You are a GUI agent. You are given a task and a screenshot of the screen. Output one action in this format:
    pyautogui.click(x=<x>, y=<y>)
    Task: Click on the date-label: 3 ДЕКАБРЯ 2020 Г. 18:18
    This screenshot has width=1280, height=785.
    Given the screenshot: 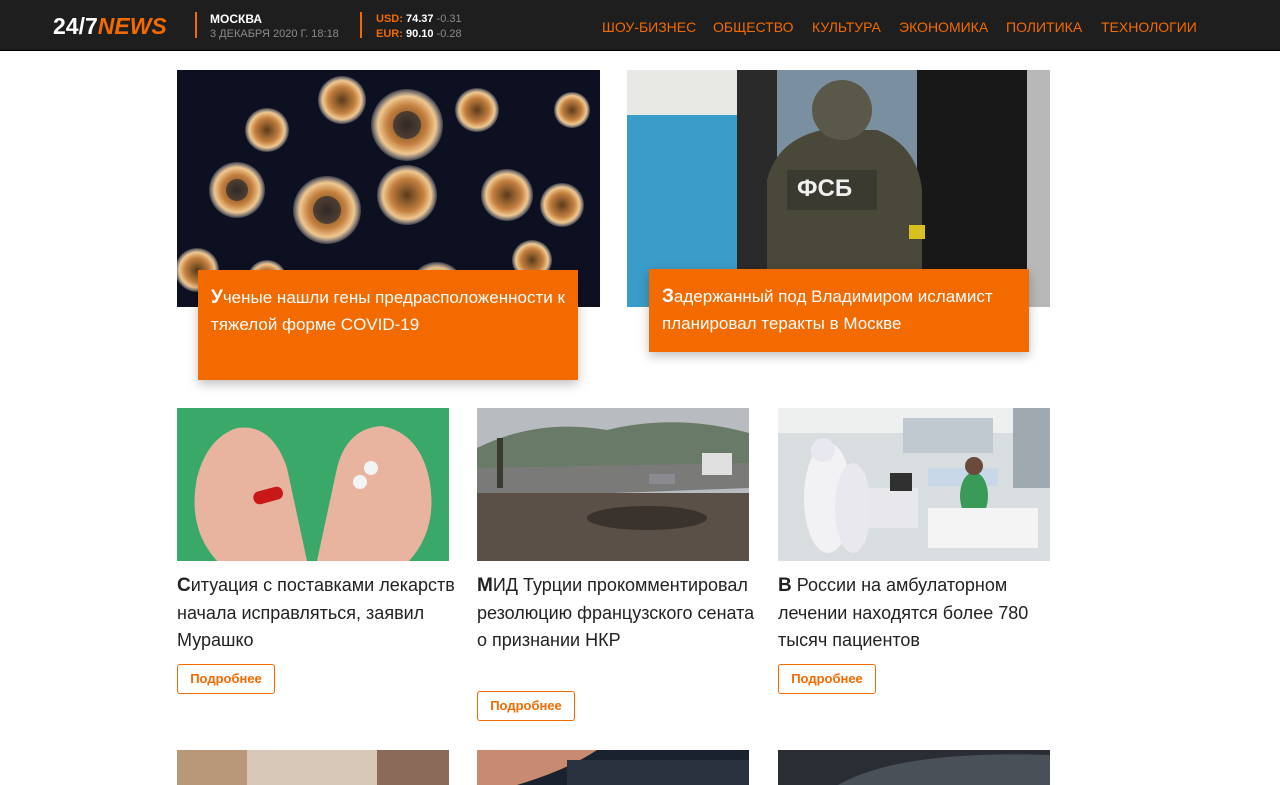 What is the action you would take?
    pyautogui.click(x=274, y=34)
    